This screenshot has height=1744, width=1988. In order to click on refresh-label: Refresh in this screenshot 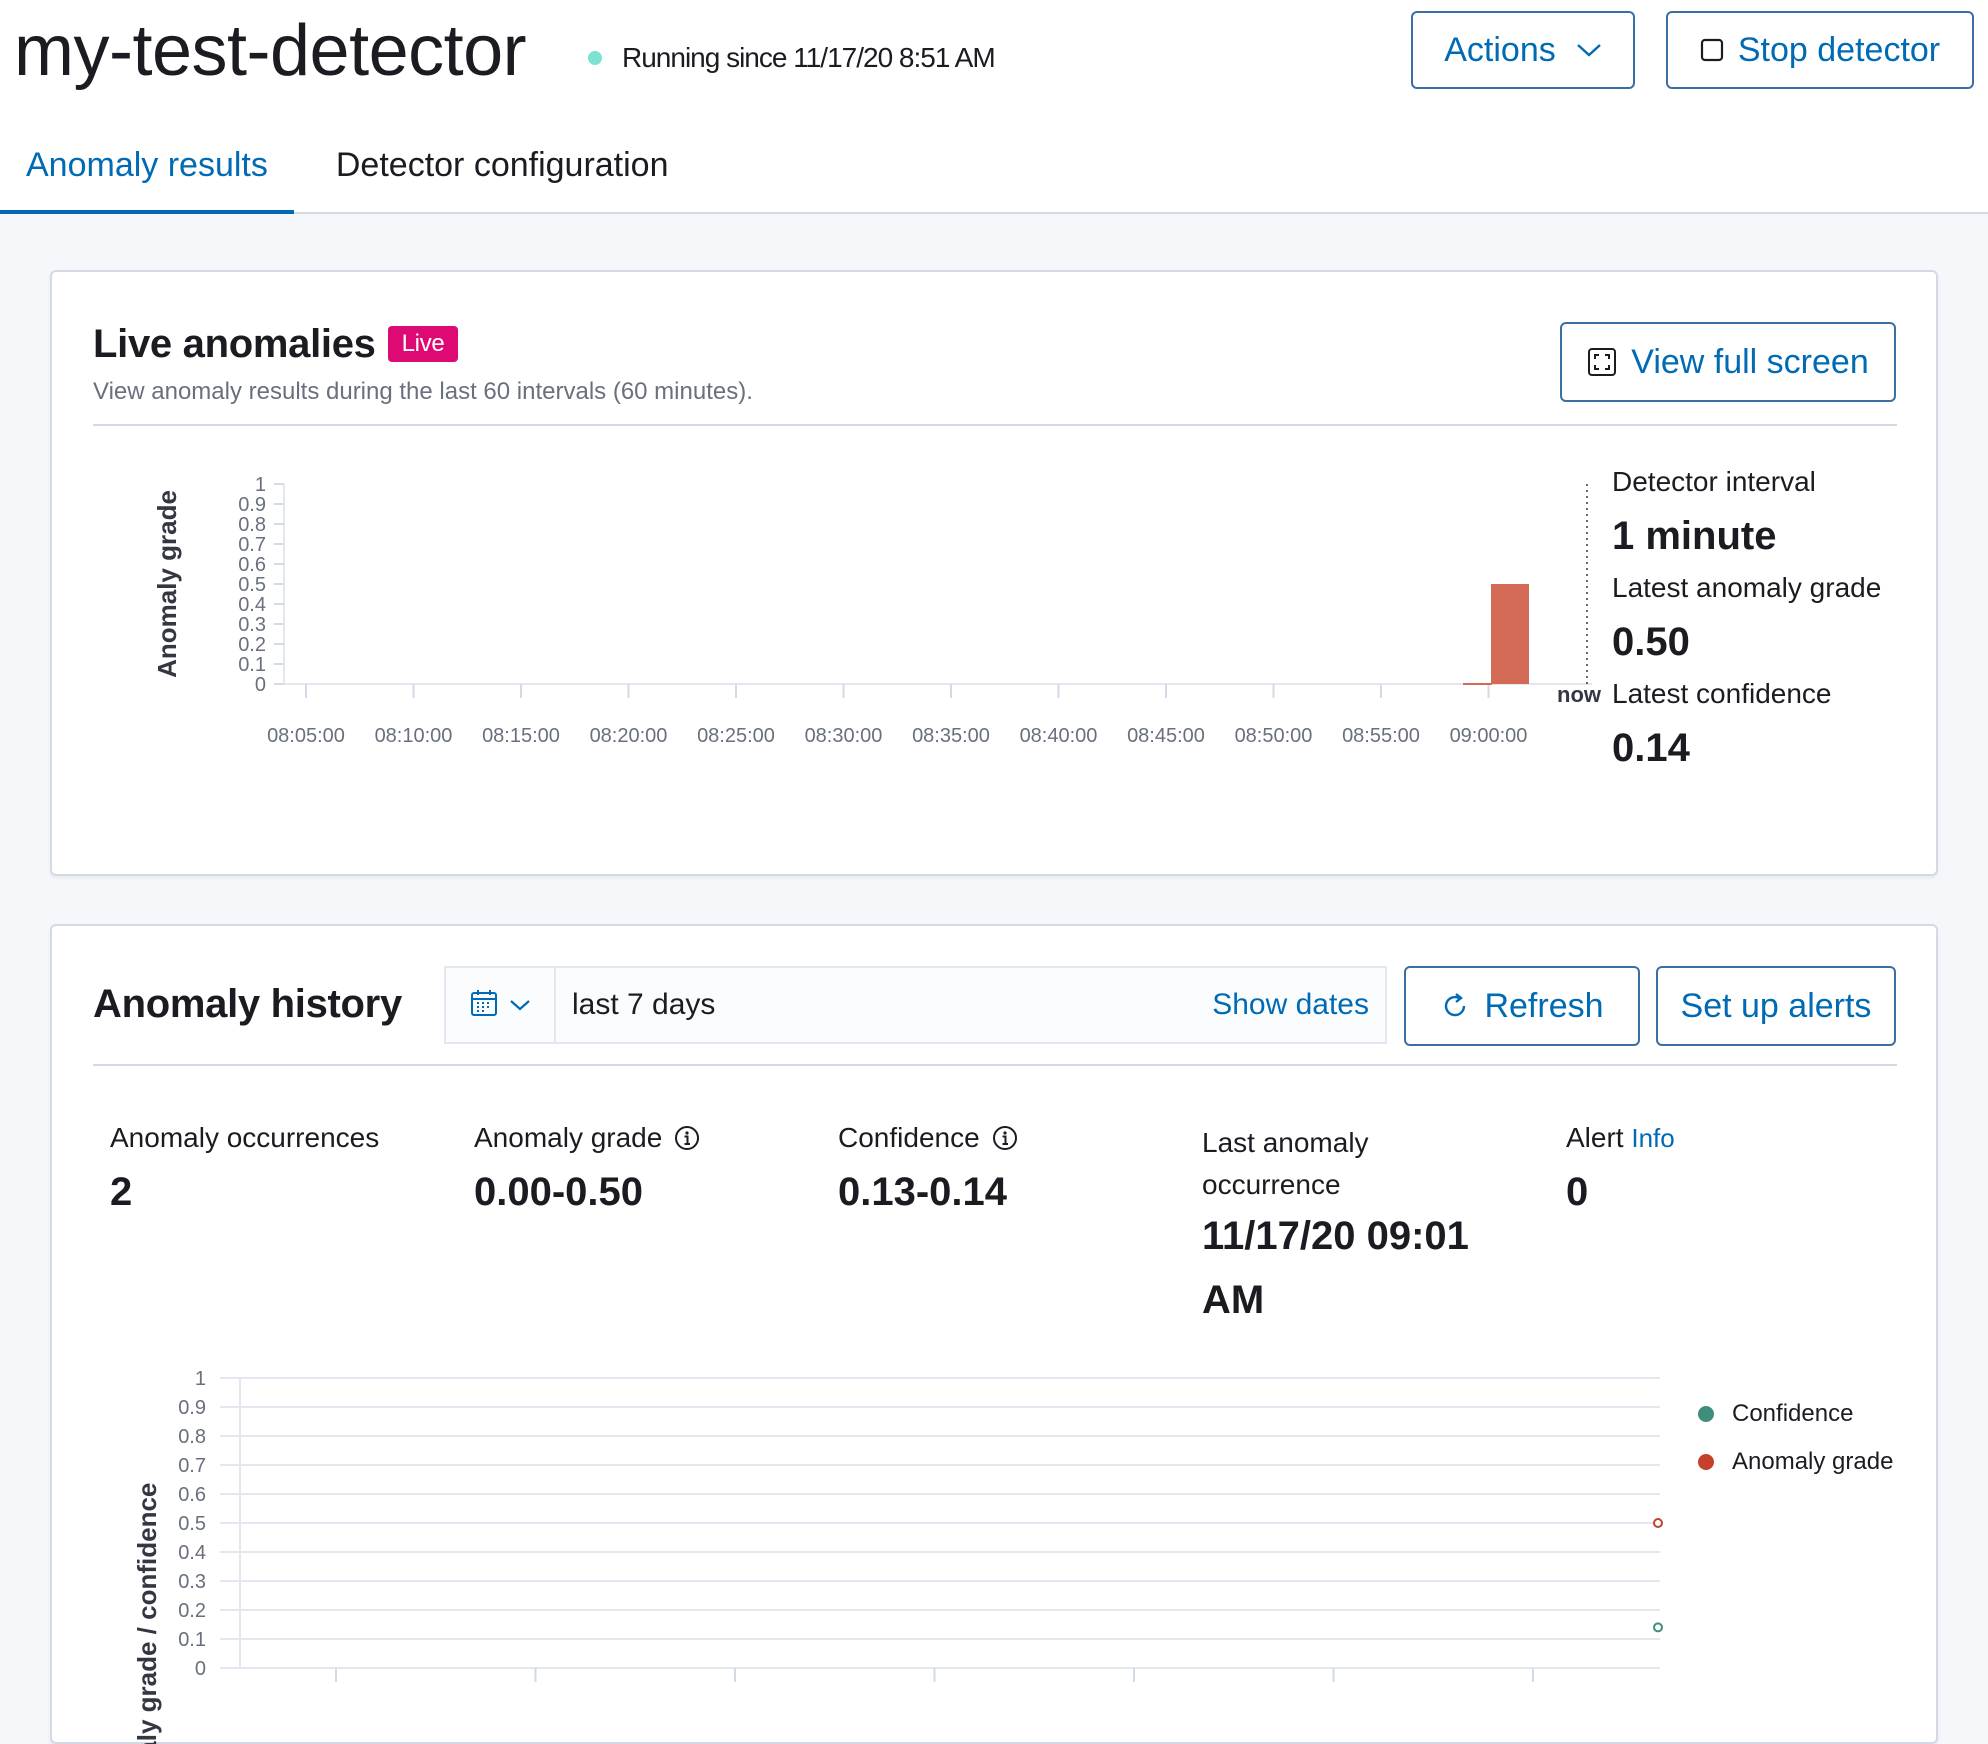, I will do `click(1544, 1005)`.